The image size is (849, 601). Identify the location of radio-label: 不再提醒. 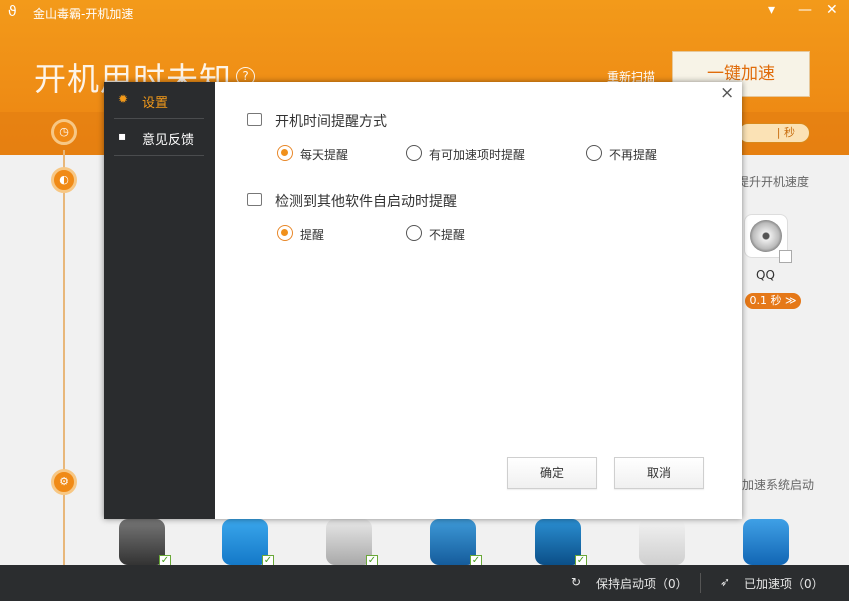
(633, 155).